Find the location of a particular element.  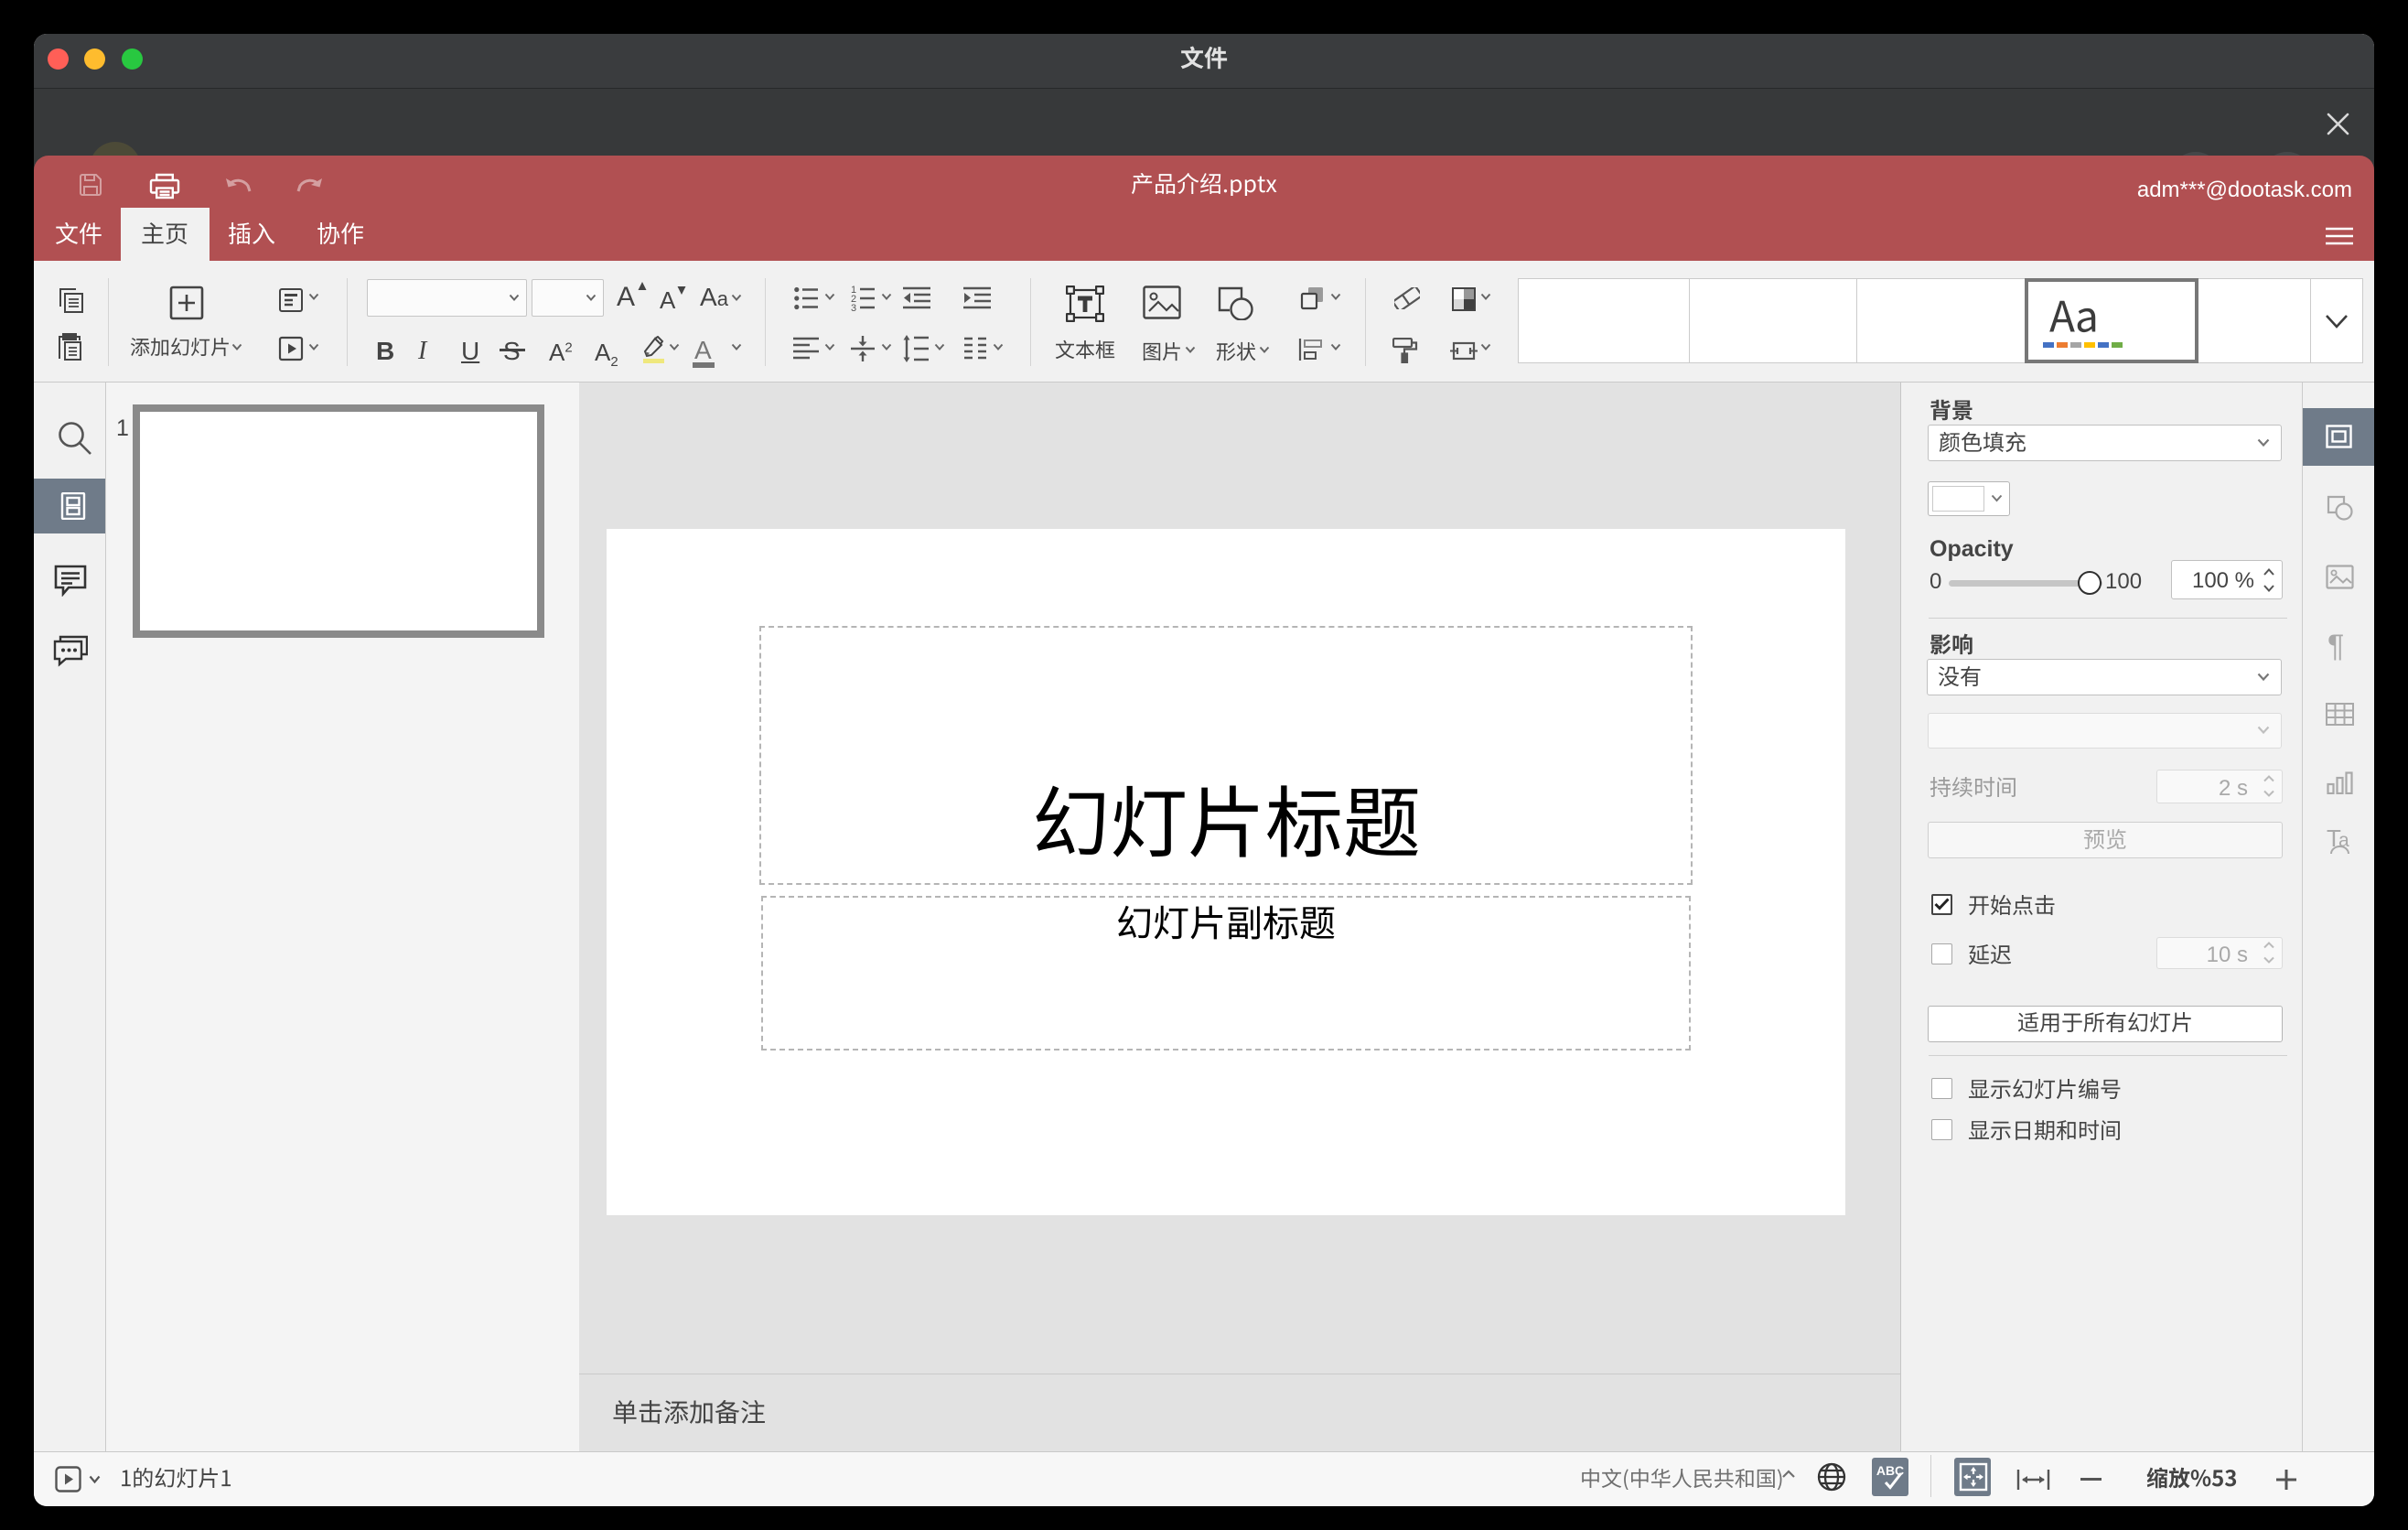

svg-text: 3 is located at coordinates (853, 307).